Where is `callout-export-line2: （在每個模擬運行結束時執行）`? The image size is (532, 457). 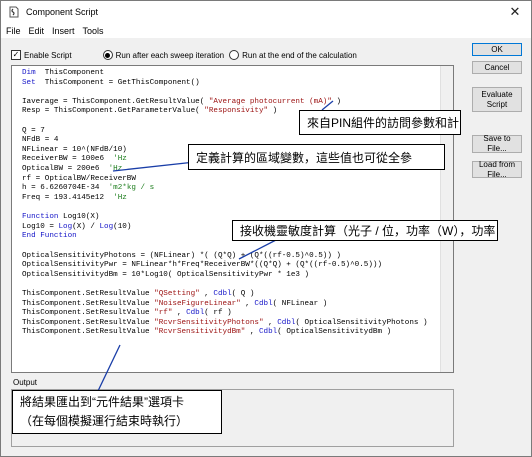
callout-export-line2: （在每個模擬運行結束時執行） is located at coordinates (104, 421).